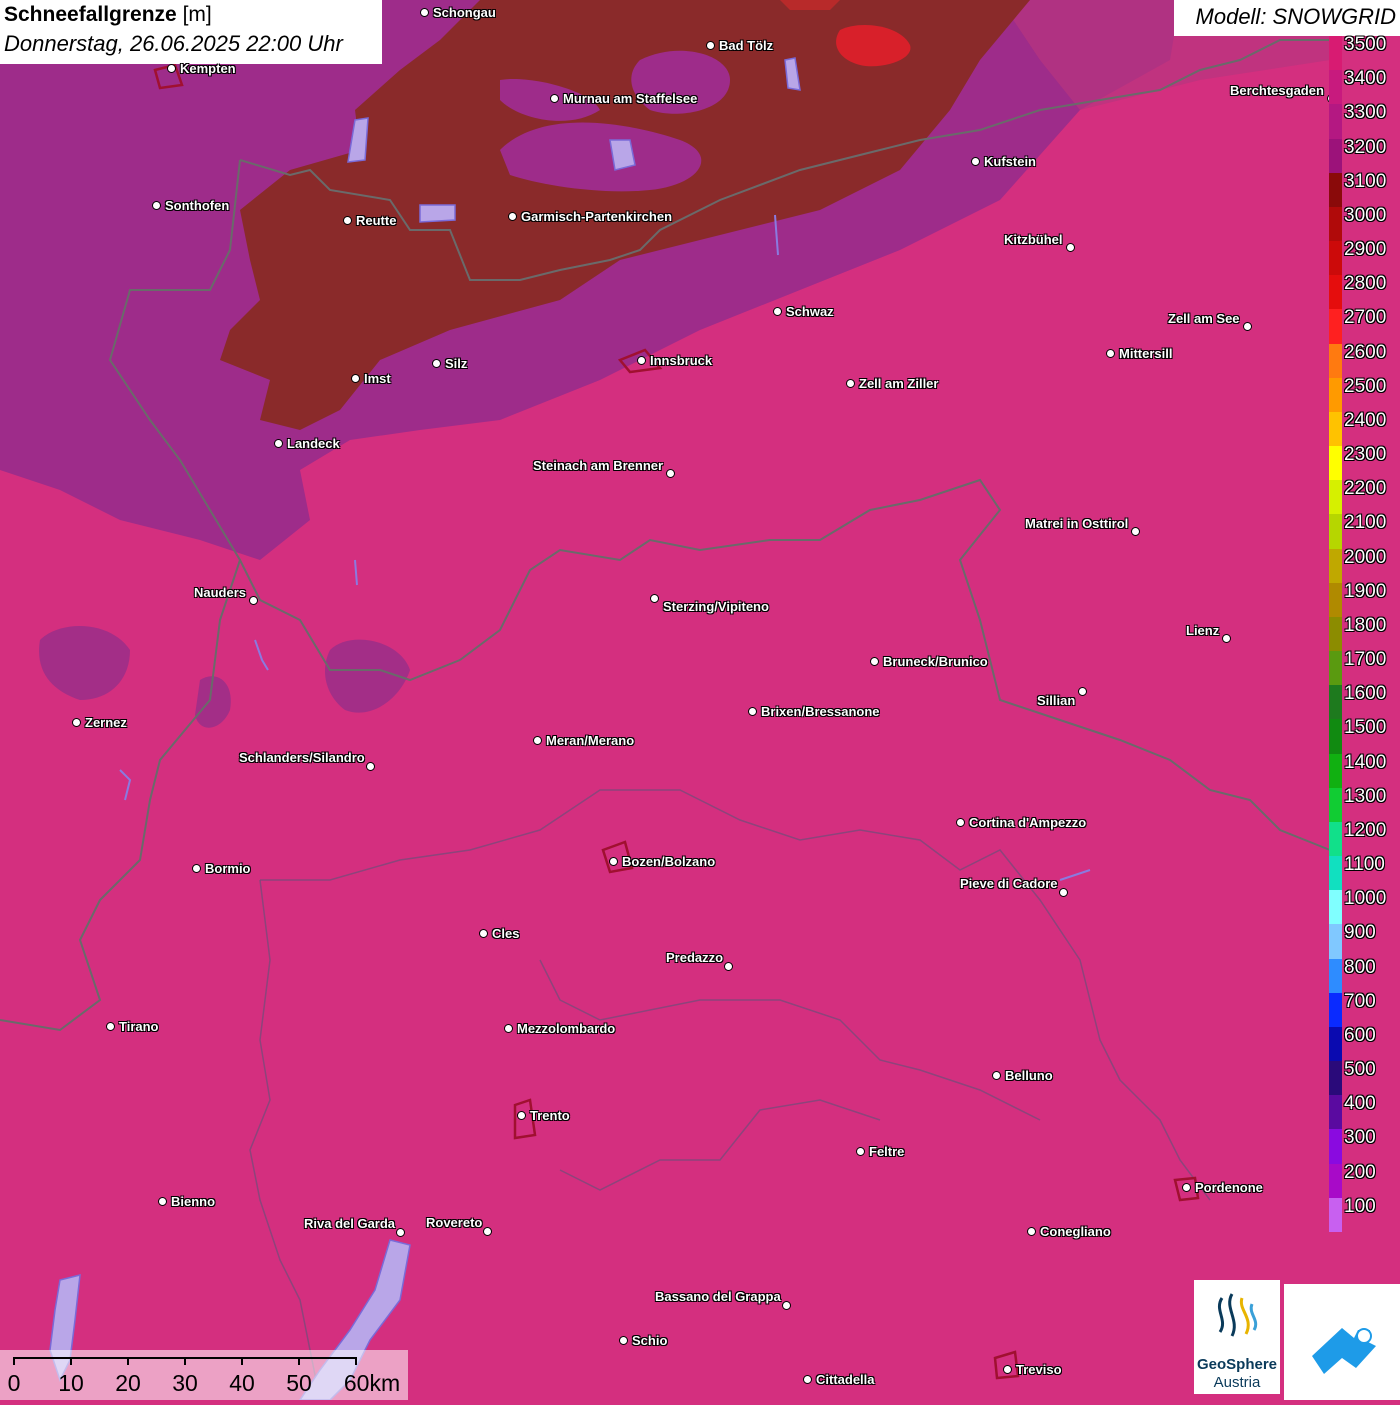 Image resolution: width=1400 pixels, height=1405 pixels. What do you see at coordinates (1075, 1231) in the screenshot?
I see `city-label: Conegliano` at bounding box center [1075, 1231].